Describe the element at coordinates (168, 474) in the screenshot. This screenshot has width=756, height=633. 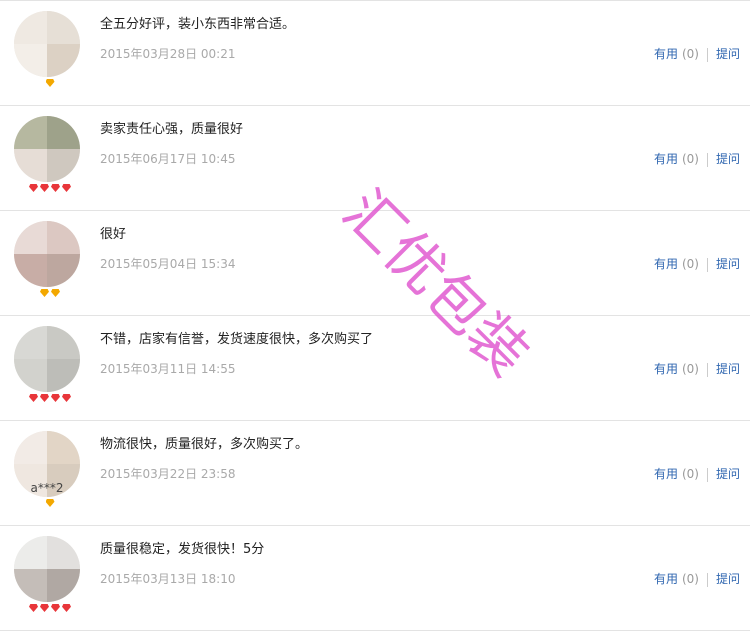
I see `review-date: 2015年03月22日 23:58` at that location.